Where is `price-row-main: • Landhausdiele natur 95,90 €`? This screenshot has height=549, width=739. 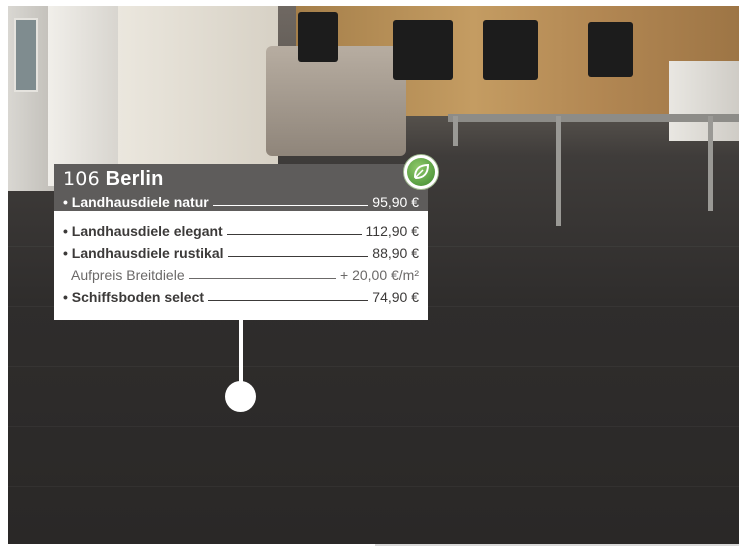 price-row-main: • Landhausdiele natur 95,90 € is located at coordinates (241, 201).